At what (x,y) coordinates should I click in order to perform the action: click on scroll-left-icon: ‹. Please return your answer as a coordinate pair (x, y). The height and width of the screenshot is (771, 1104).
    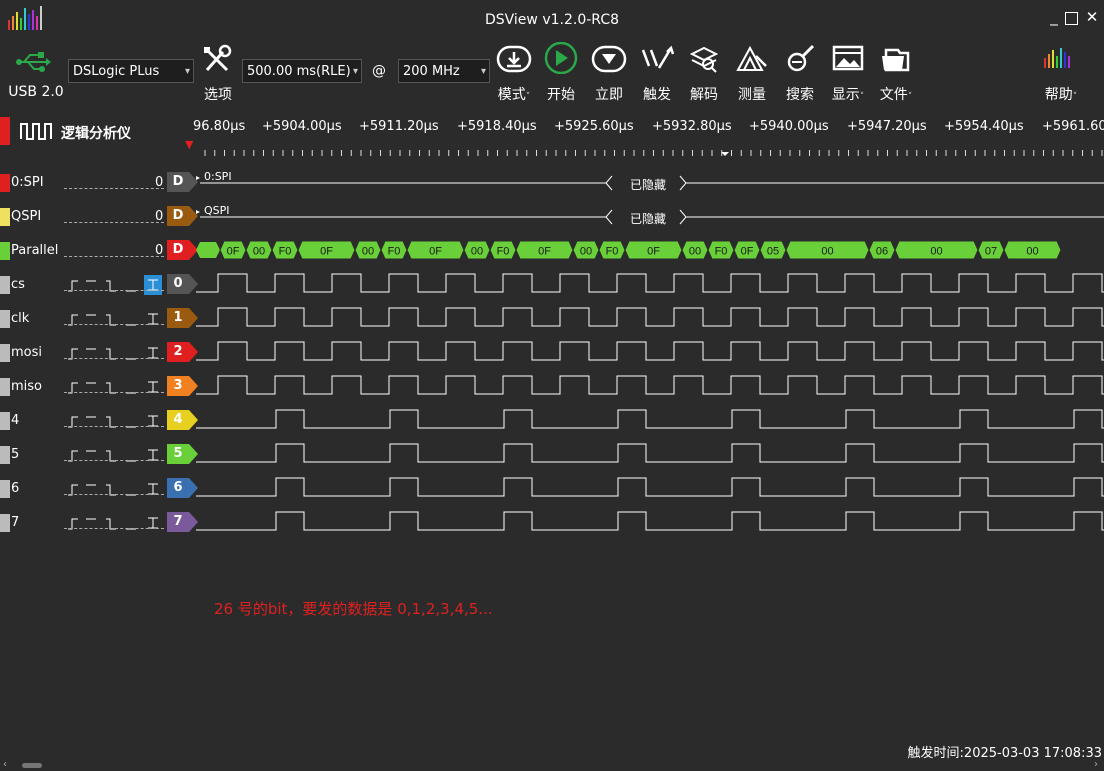
    Looking at the image, I should click on (5, 764).